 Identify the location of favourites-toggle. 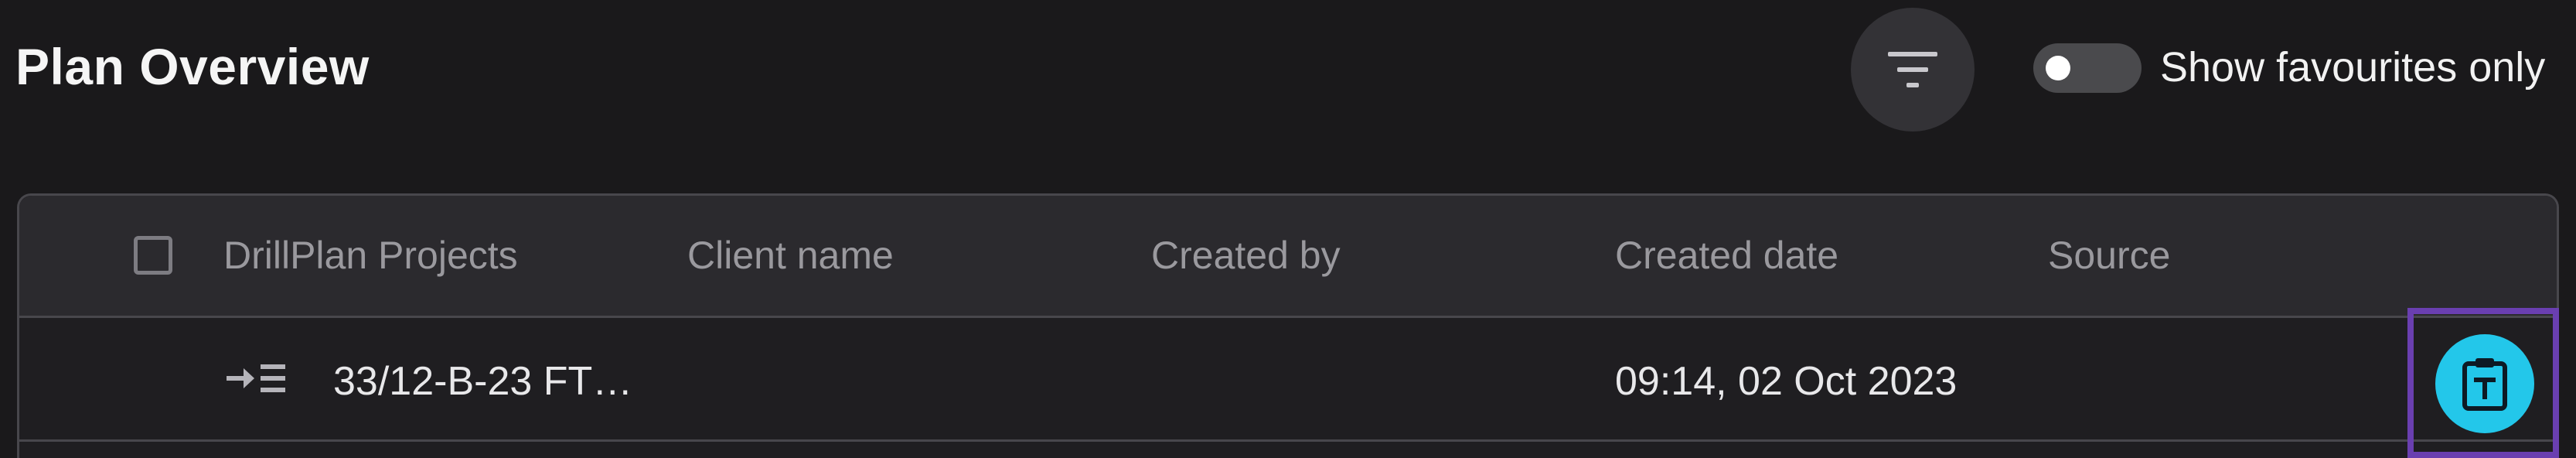
(2087, 68).